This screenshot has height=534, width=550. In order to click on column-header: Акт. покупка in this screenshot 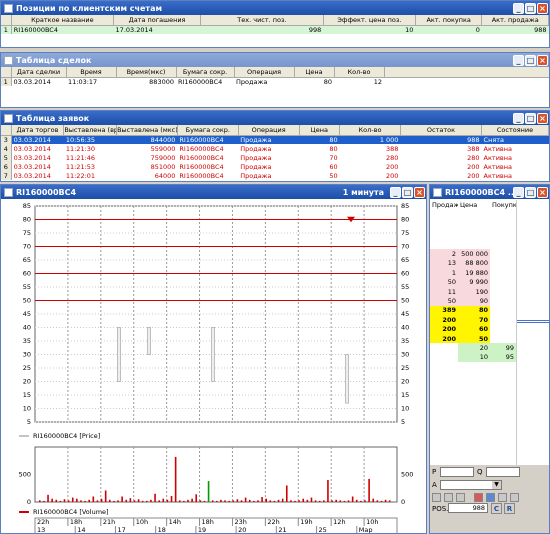, I will do `click(449, 20)`.